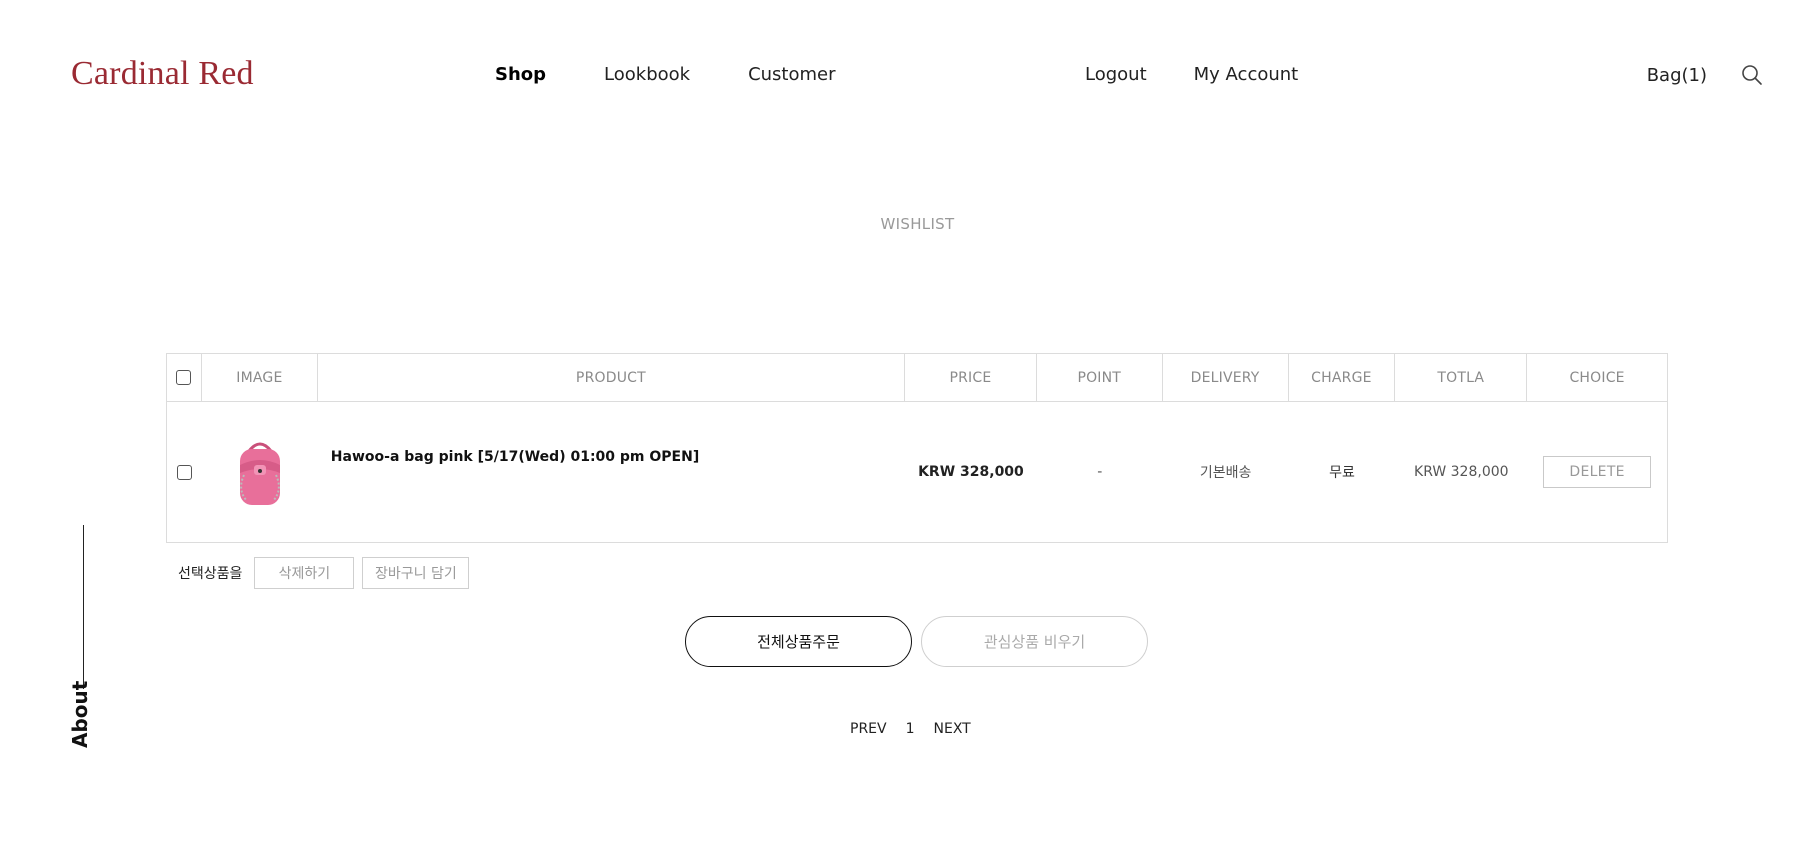 This screenshot has height=846, width=1815. I want to click on header-charge: CHARGE, so click(1342, 377).